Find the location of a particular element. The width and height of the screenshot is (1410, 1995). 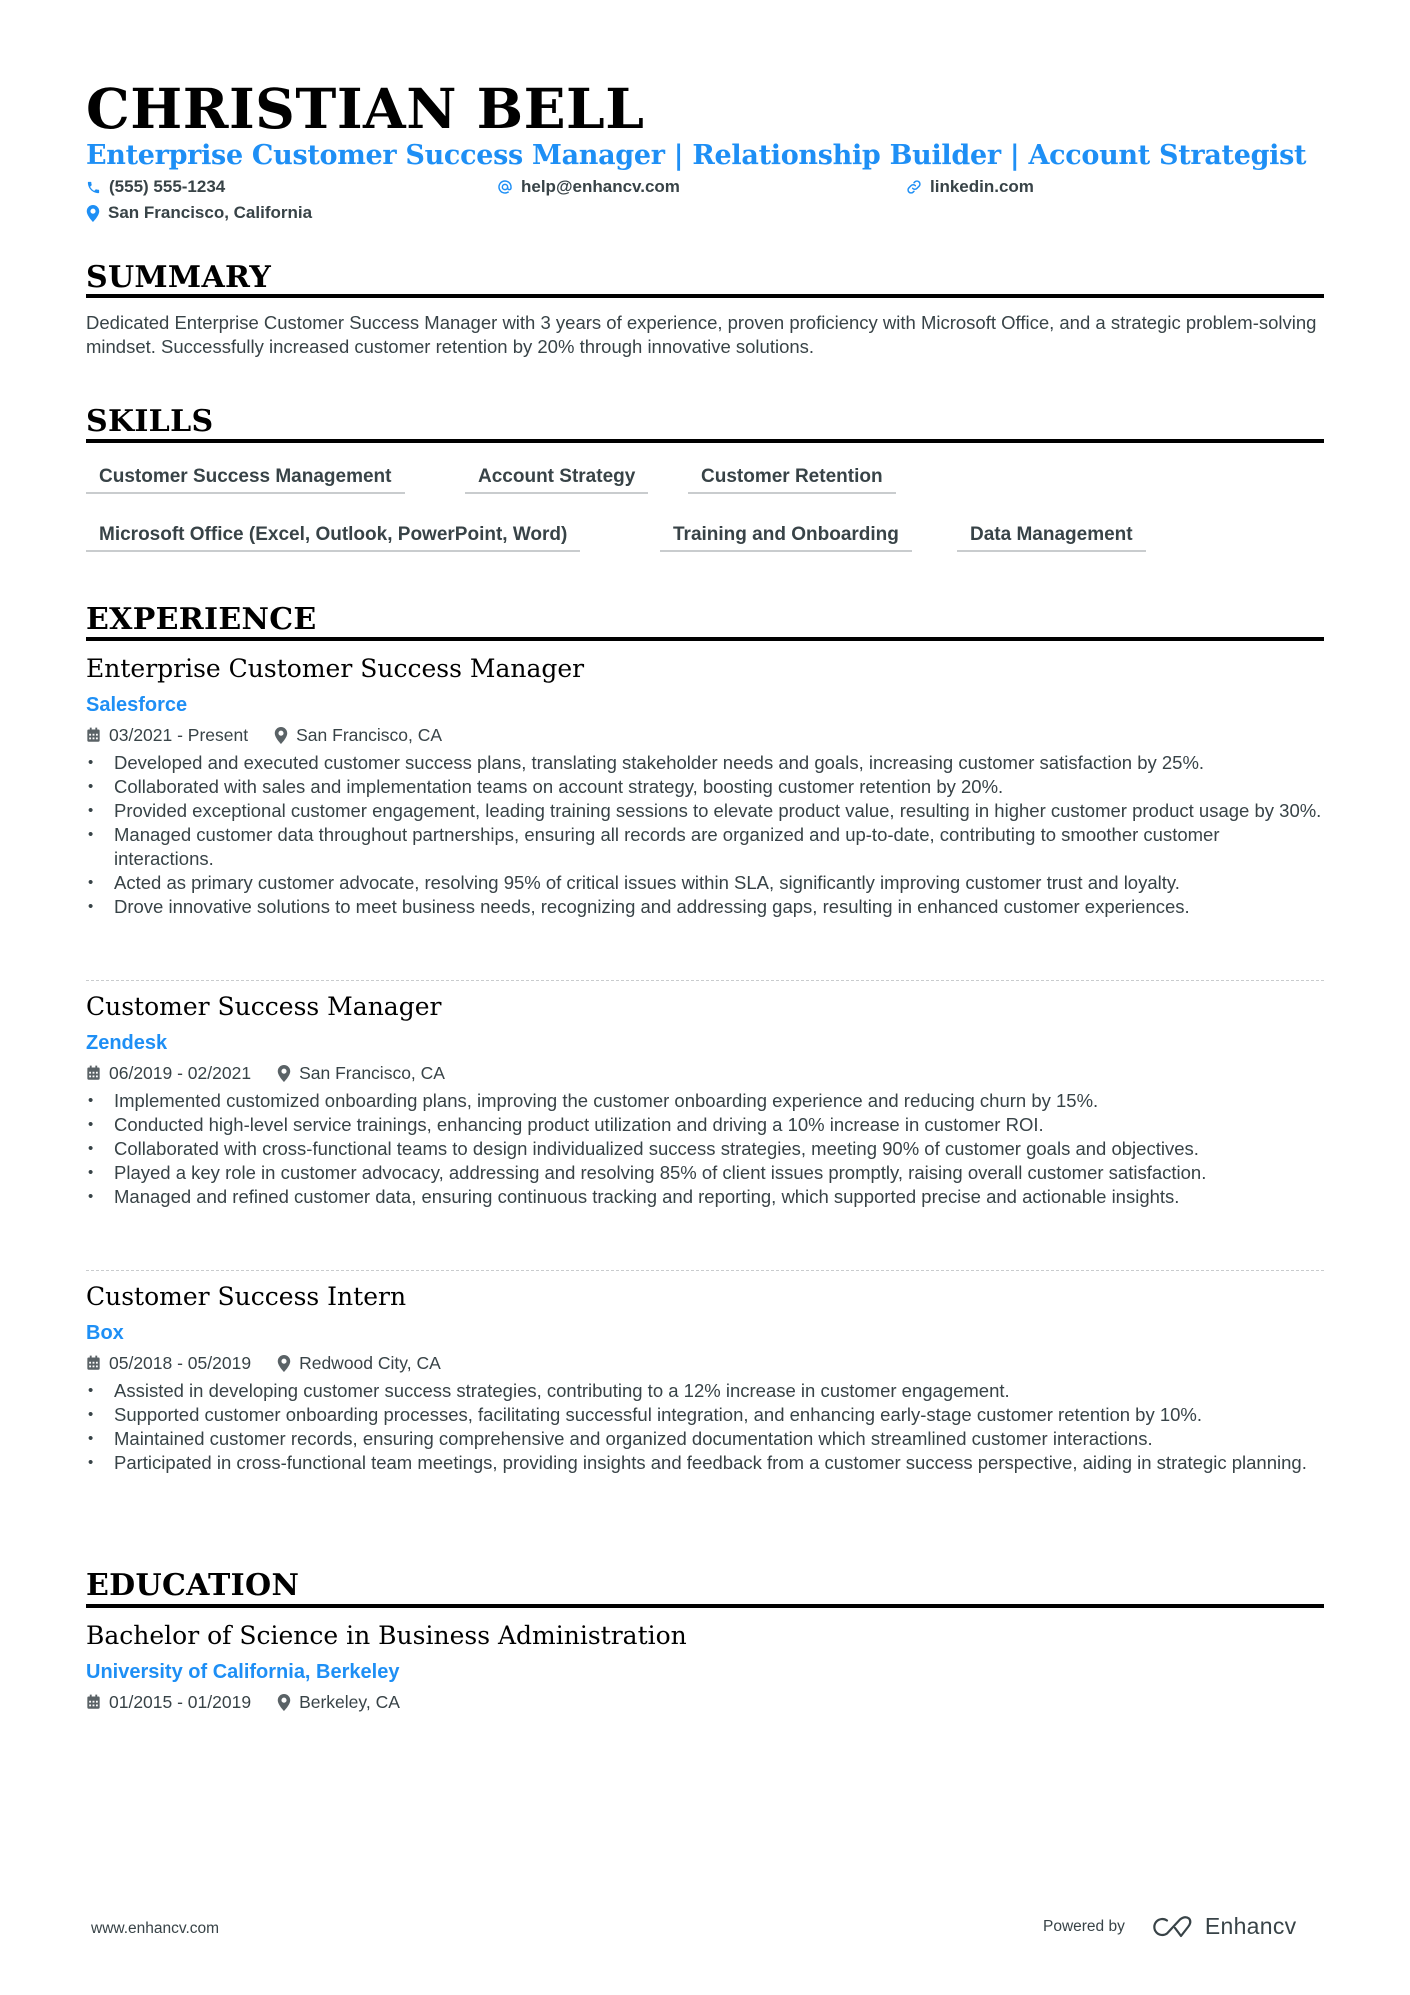

skill-tag: Account Strategy is located at coordinates (557, 478).